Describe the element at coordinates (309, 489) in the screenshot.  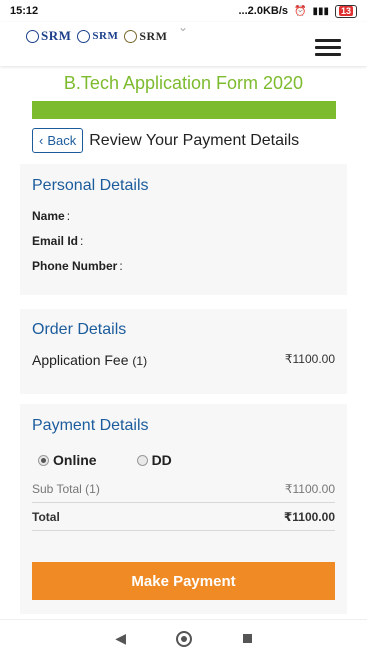
I see `subtotal-amount: ₹1100.00` at that location.